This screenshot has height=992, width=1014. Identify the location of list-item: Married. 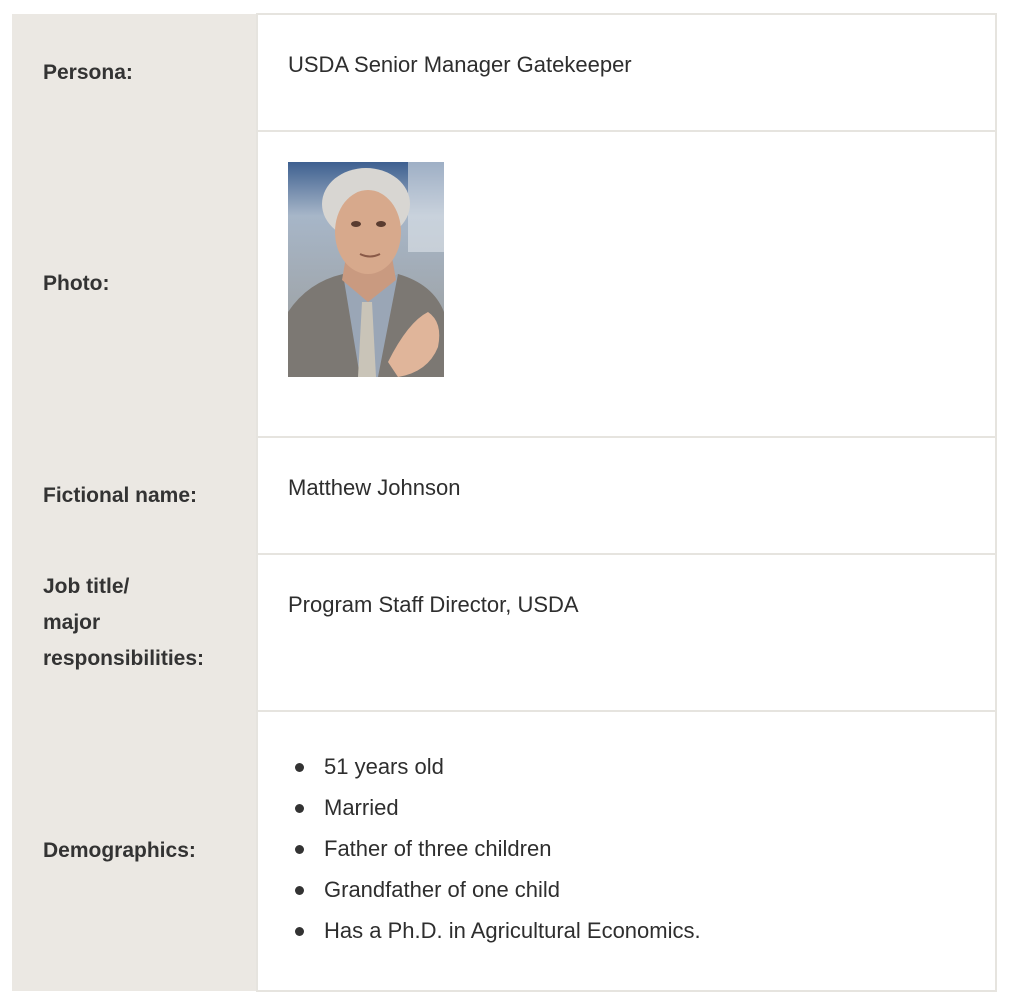
(641, 807).